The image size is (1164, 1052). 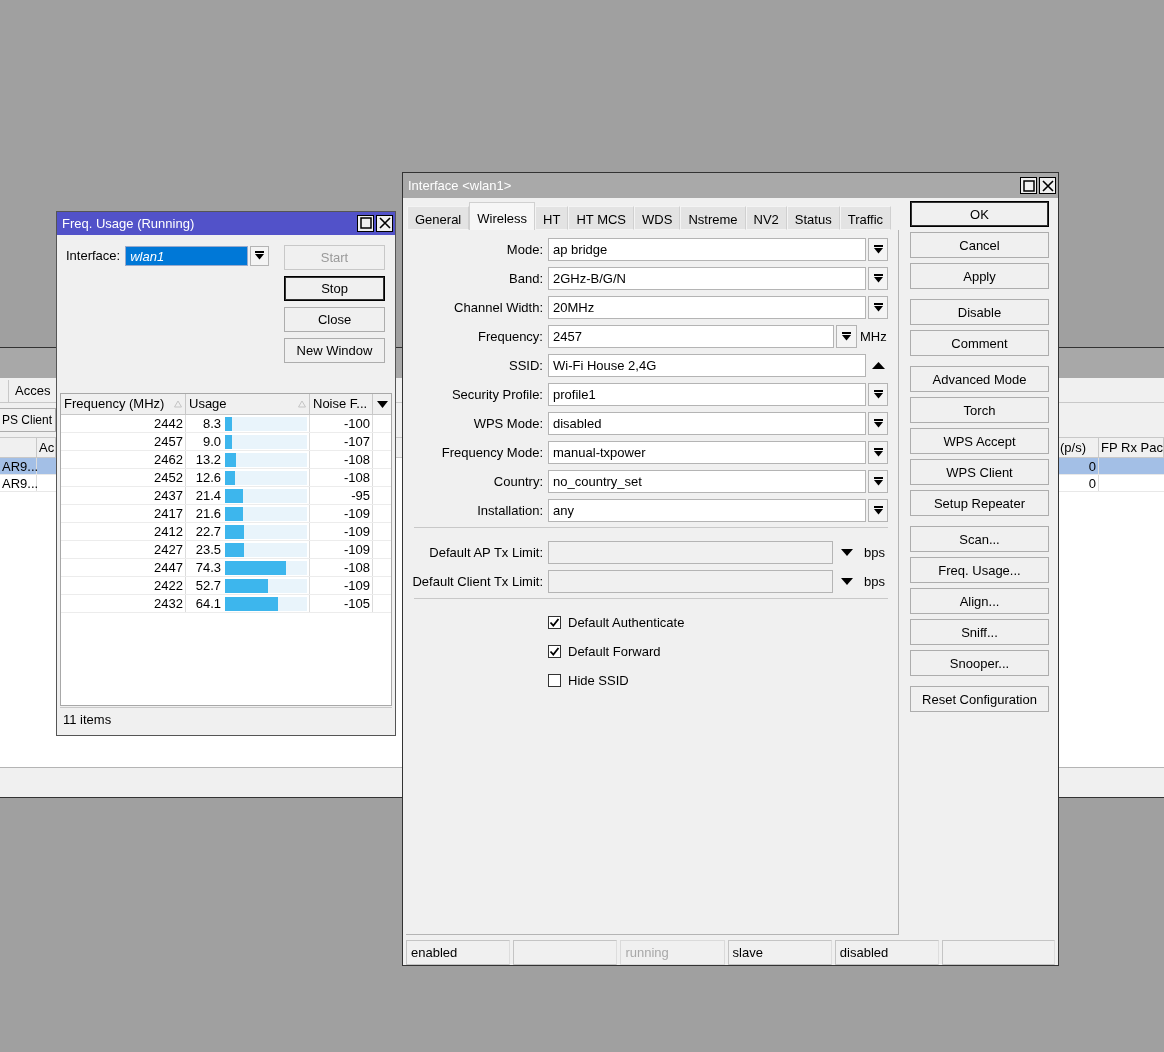 What do you see at coordinates (707, 481) in the screenshot?
I see `select-field: no_country_set` at bounding box center [707, 481].